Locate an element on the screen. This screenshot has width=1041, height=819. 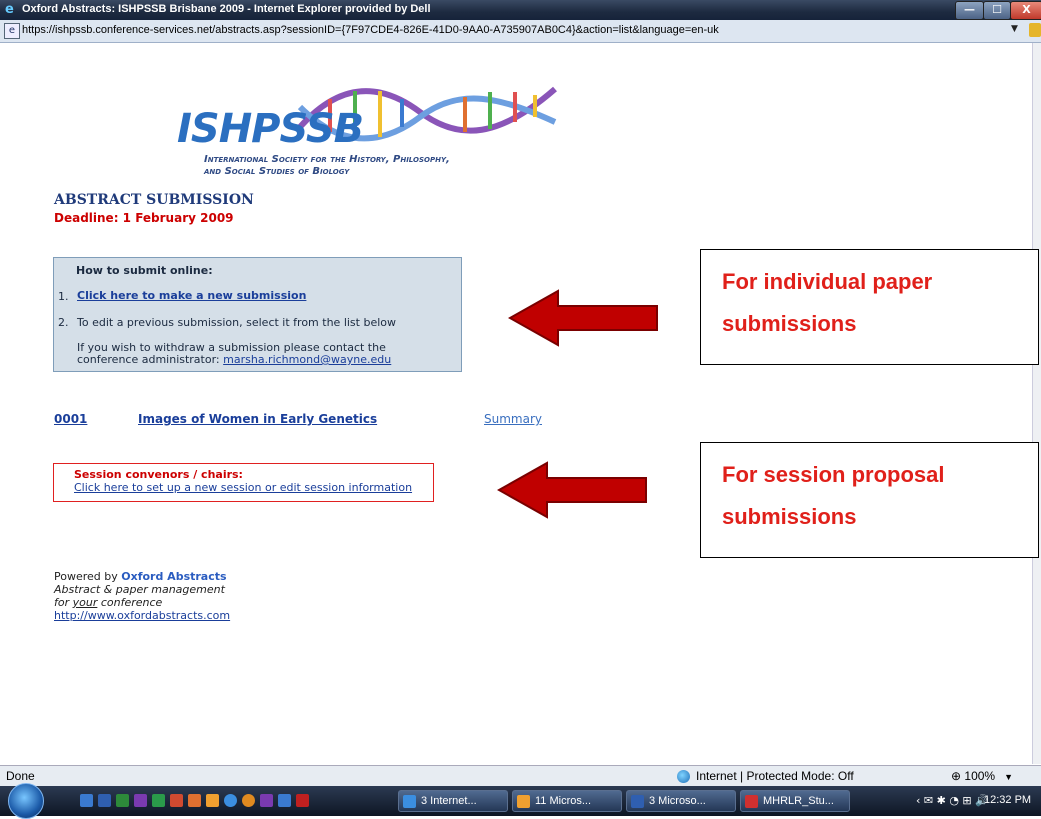
vertical-scrollbar is located at coordinates (1036, 403).